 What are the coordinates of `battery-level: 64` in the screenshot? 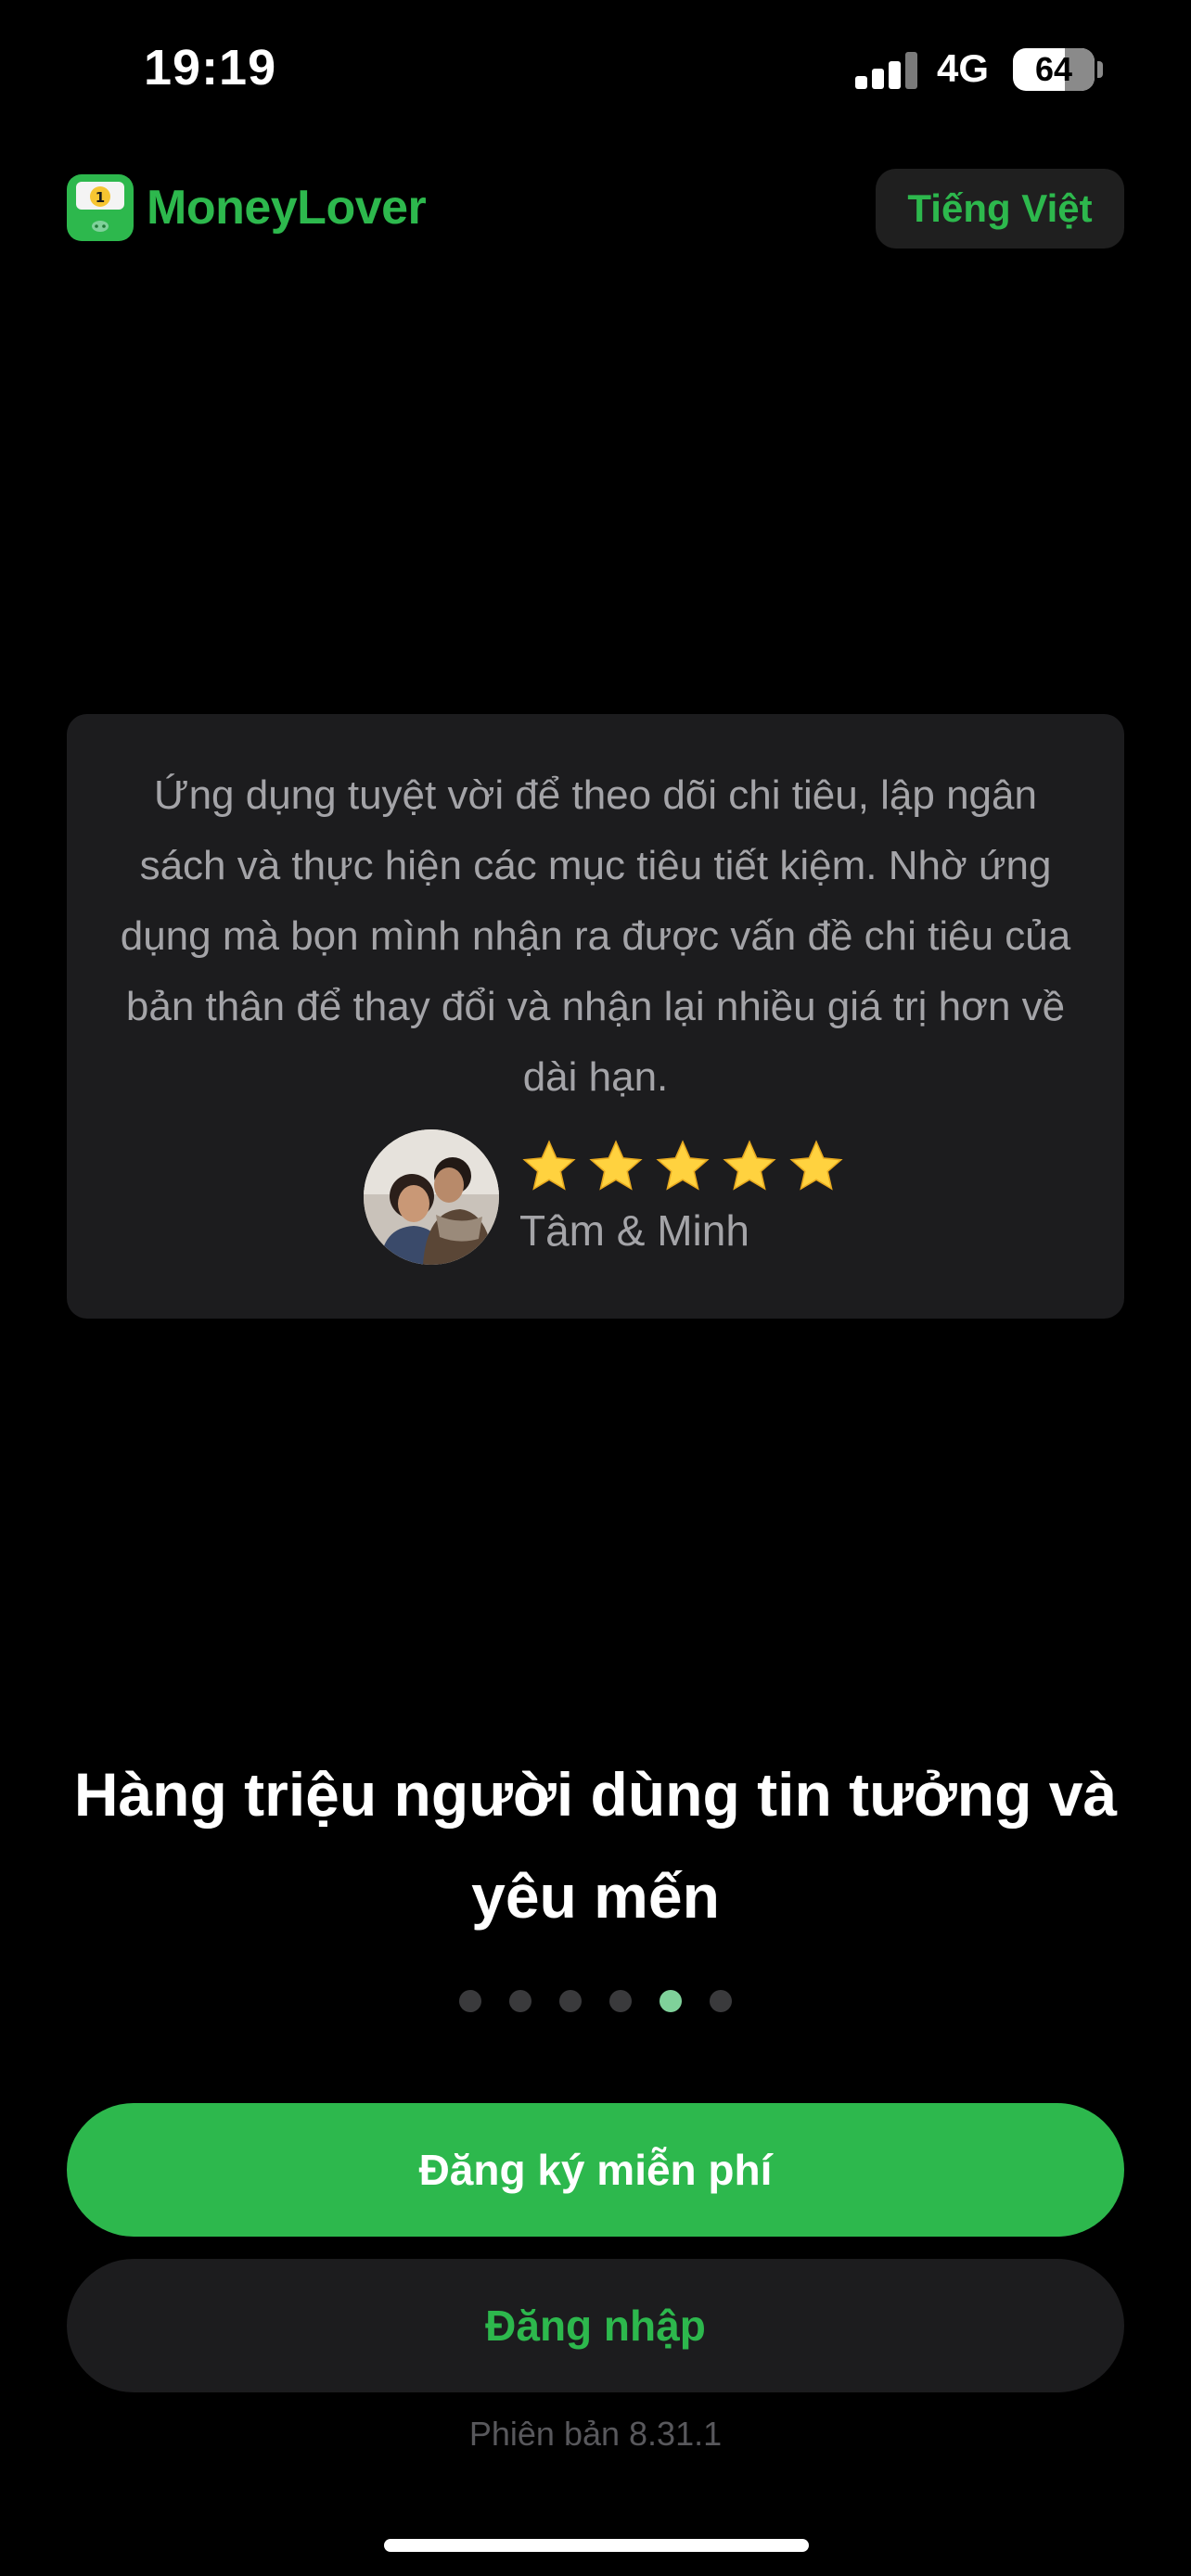 It's located at (1053, 69).